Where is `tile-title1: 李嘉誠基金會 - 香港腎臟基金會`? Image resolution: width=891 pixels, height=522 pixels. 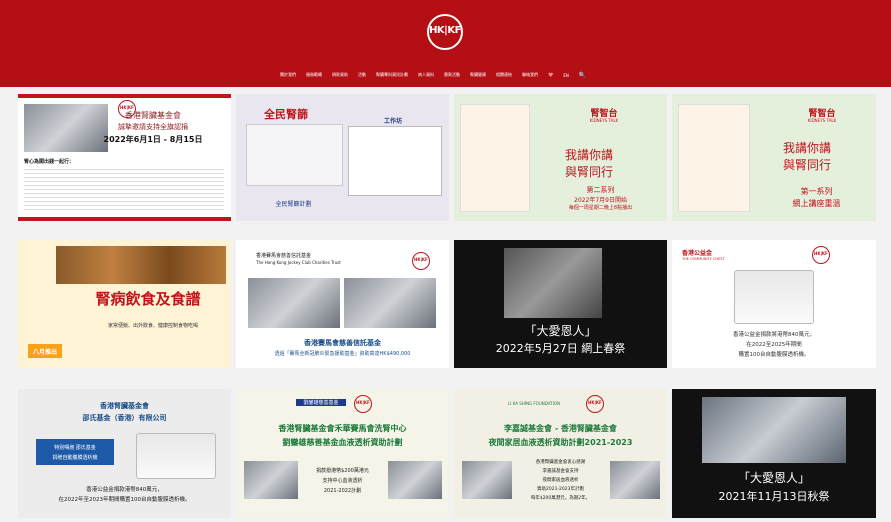
tile-title1: 李嘉誠基金會 - 香港腎臟基金會 is located at coordinates (560, 428).